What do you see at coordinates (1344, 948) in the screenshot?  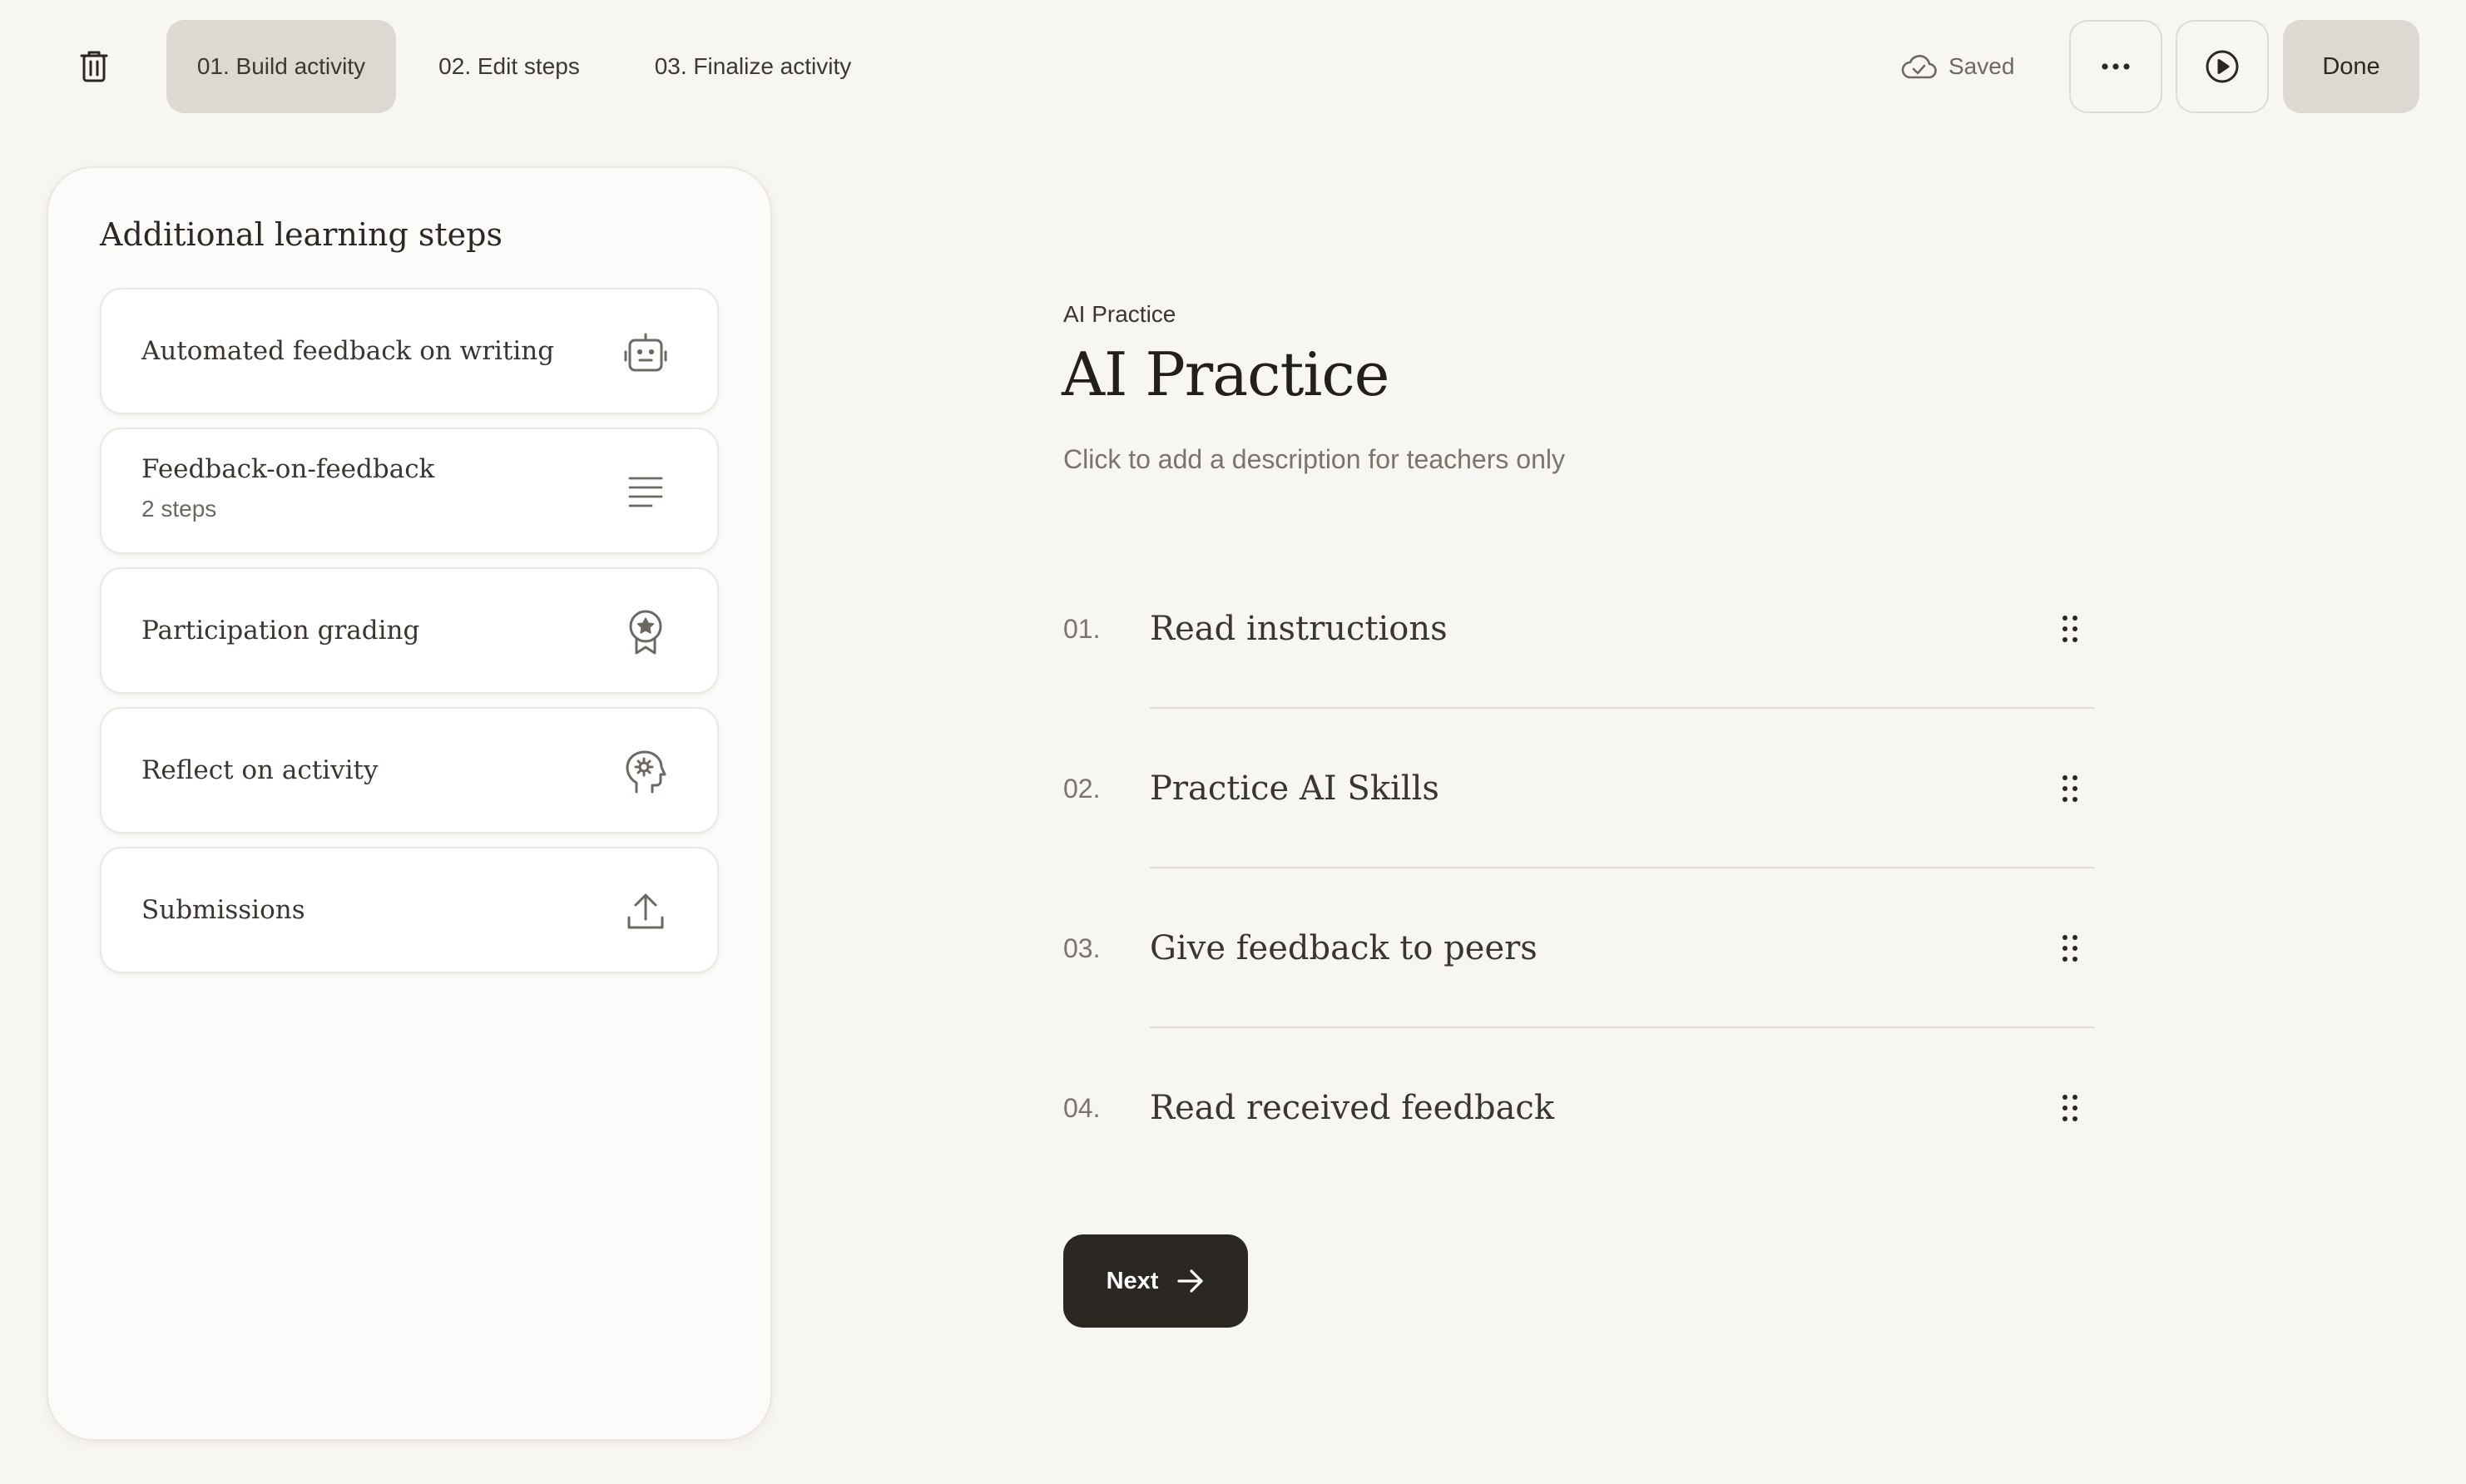 I see `step-name: Give feedback to peers` at bounding box center [1344, 948].